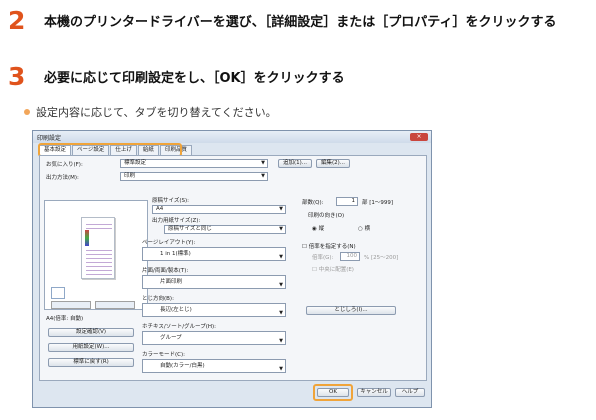 The height and width of the screenshot is (420, 596). Describe the element at coordinates (62, 178) in the screenshot. I see `output-label: 出力方法(M):` at that location.